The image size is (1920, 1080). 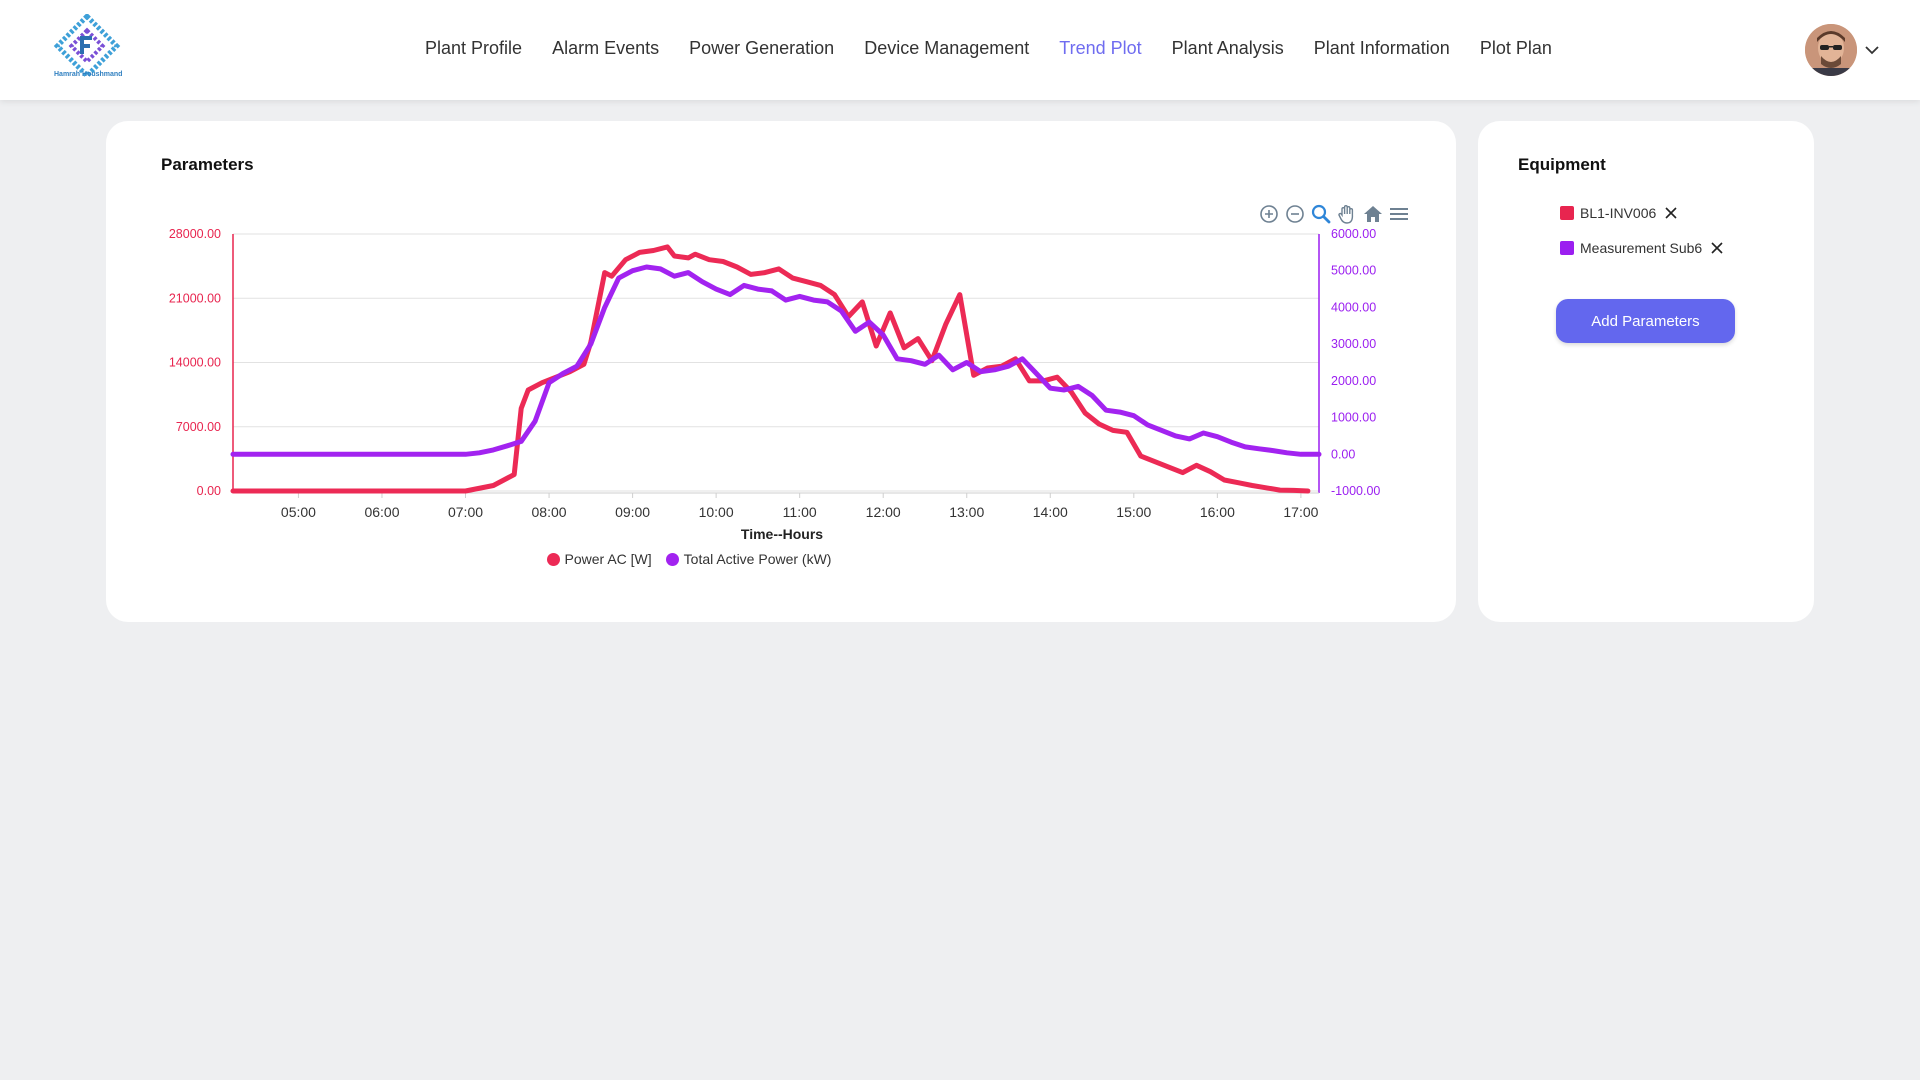 What do you see at coordinates (1353, 234) in the screenshot?
I see `y-right-tick-label: 6000.00` at bounding box center [1353, 234].